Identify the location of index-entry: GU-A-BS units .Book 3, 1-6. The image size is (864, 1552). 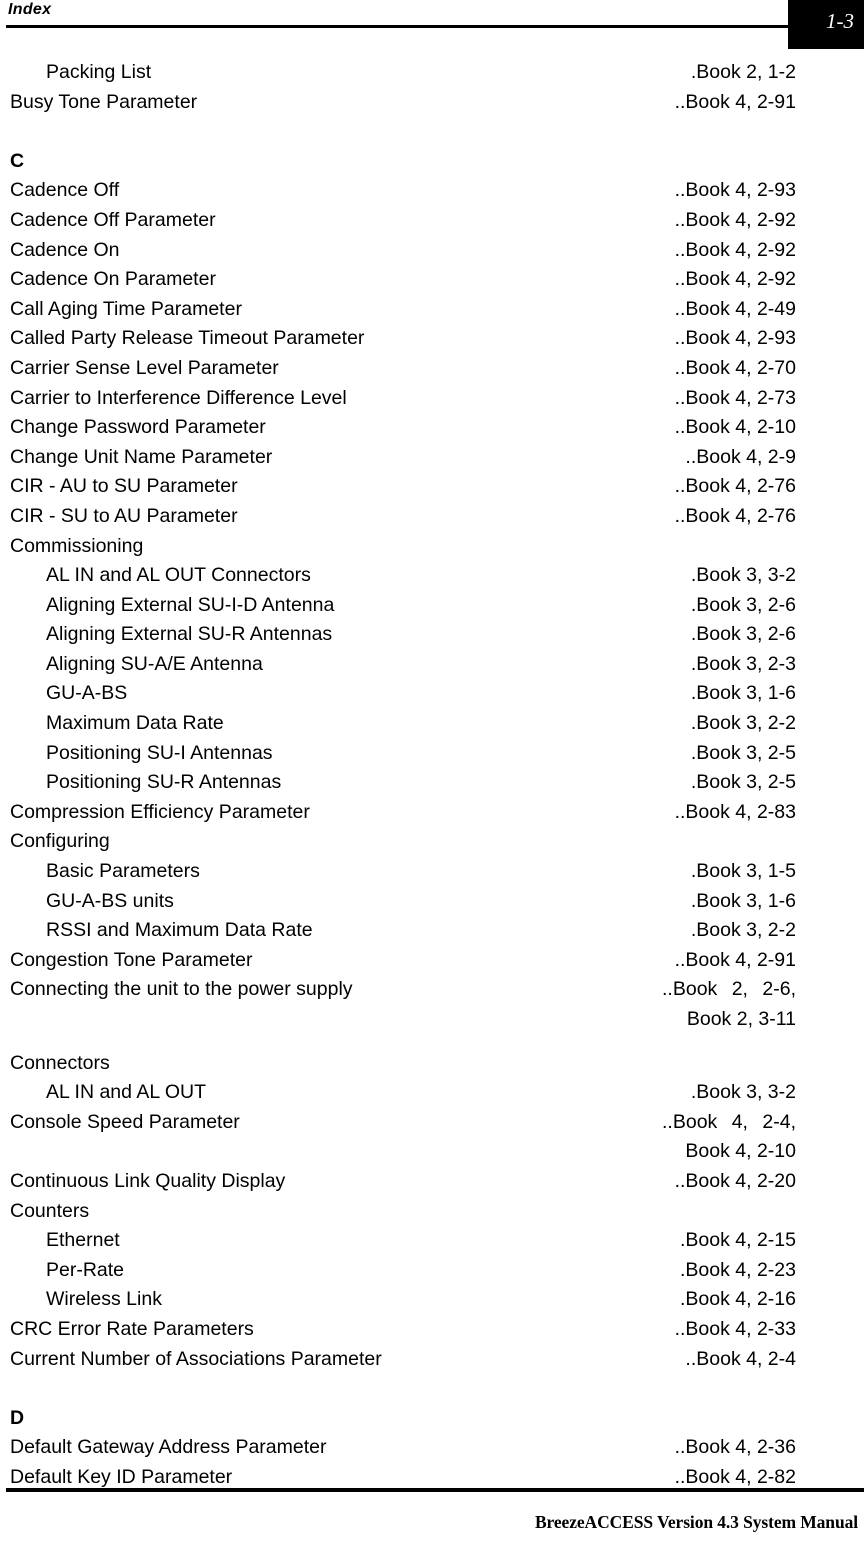
(432, 902).